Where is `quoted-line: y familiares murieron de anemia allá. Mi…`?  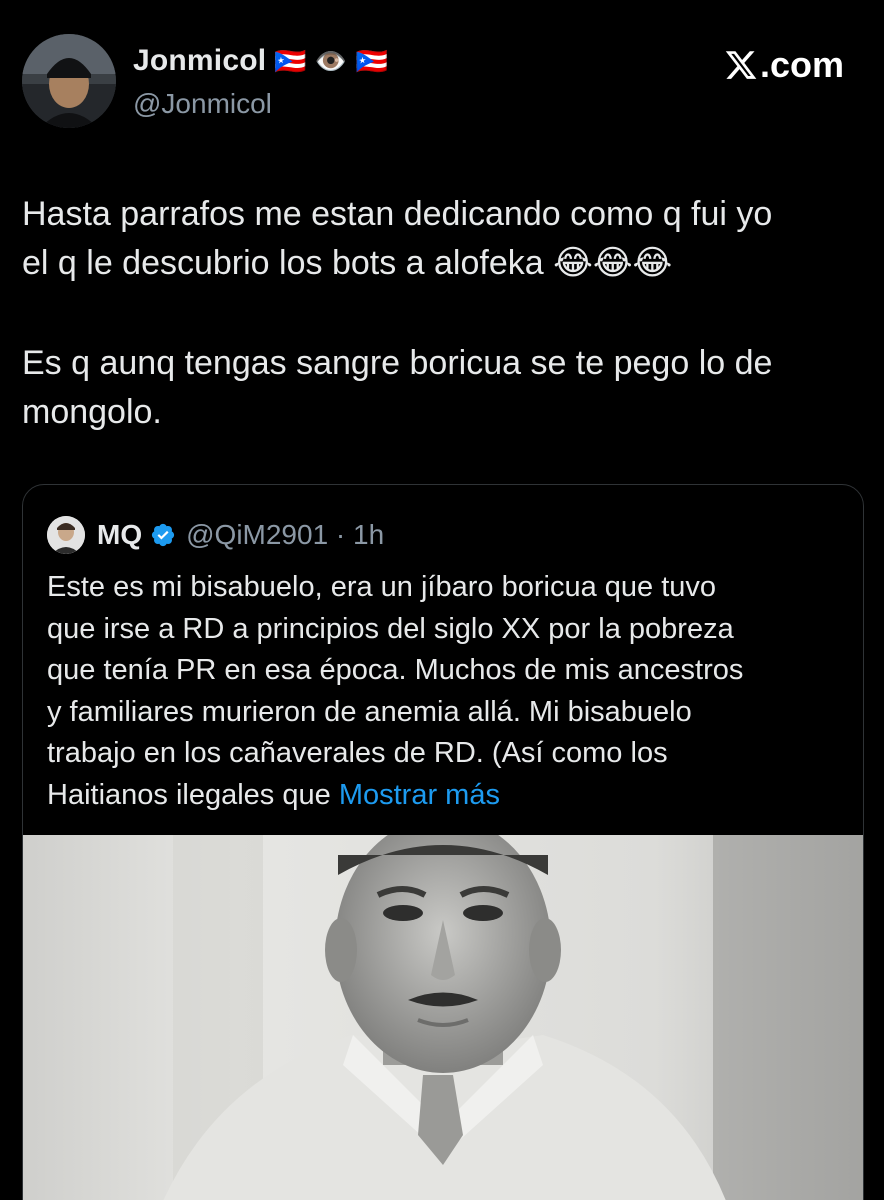 quoted-line: y familiares murieron de anemia allá. Mi… is located at coordinates (369, 711).